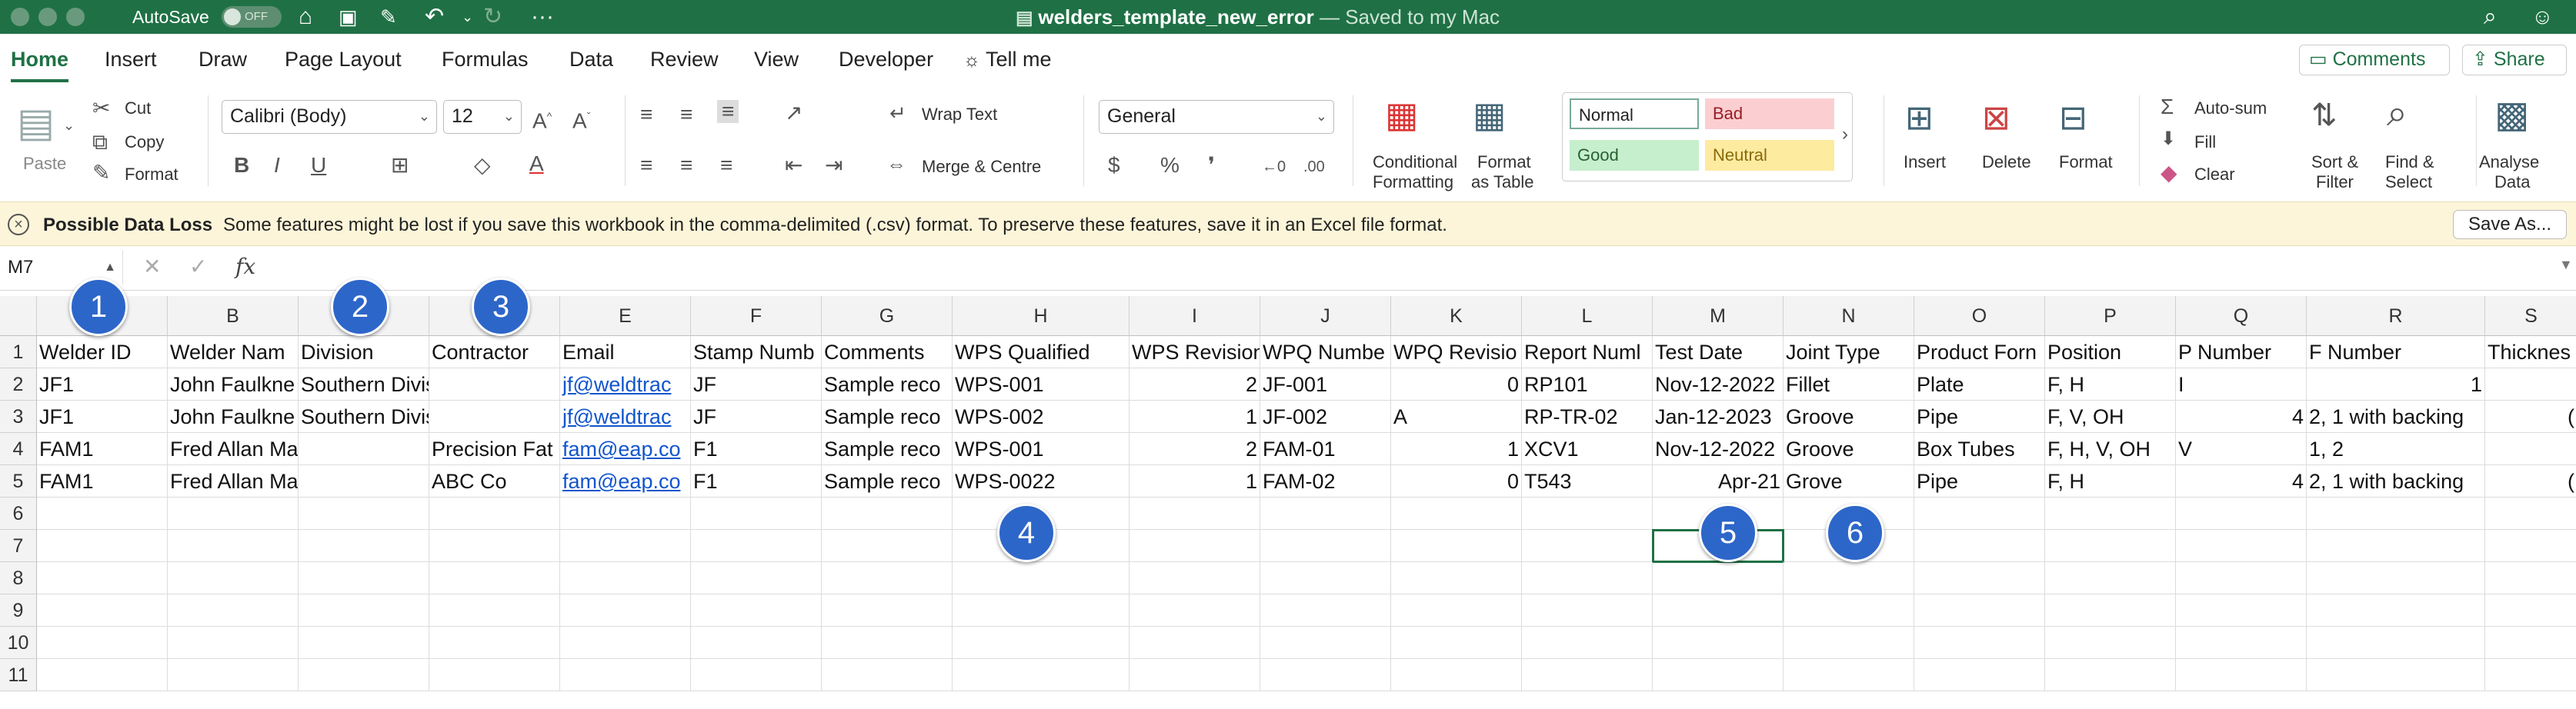 The width and height of the screenshot is (2576, 709). I want to click on cell-j3: JF-002, so click(1326, 417).